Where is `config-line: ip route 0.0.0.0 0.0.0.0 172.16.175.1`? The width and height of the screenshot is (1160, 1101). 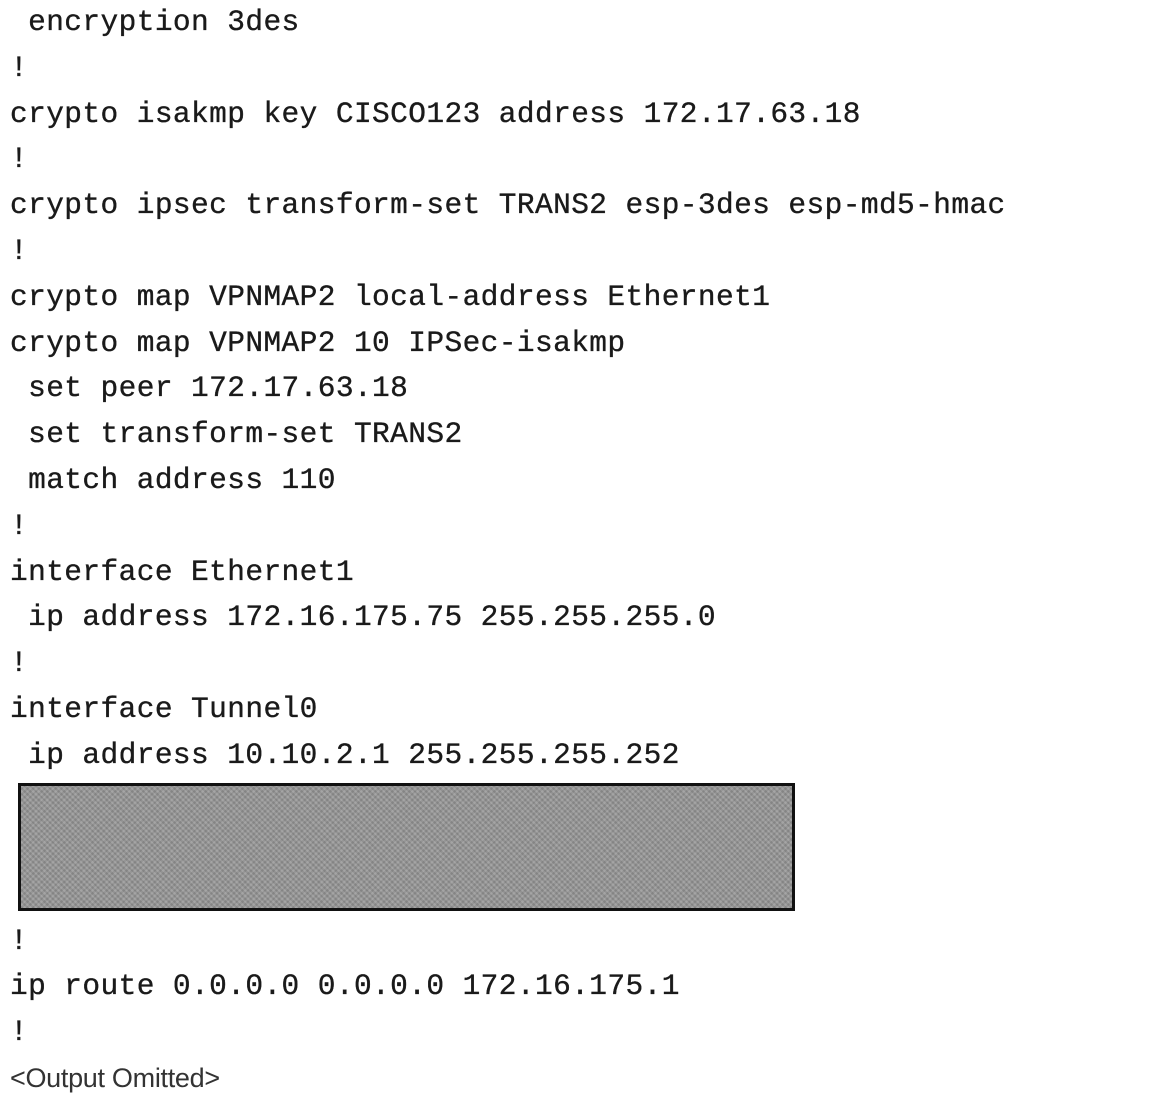
config-line: ip route 0.0.0.0 0.0.0.0 172.16.175.1 is located at coordinates (345, 986).